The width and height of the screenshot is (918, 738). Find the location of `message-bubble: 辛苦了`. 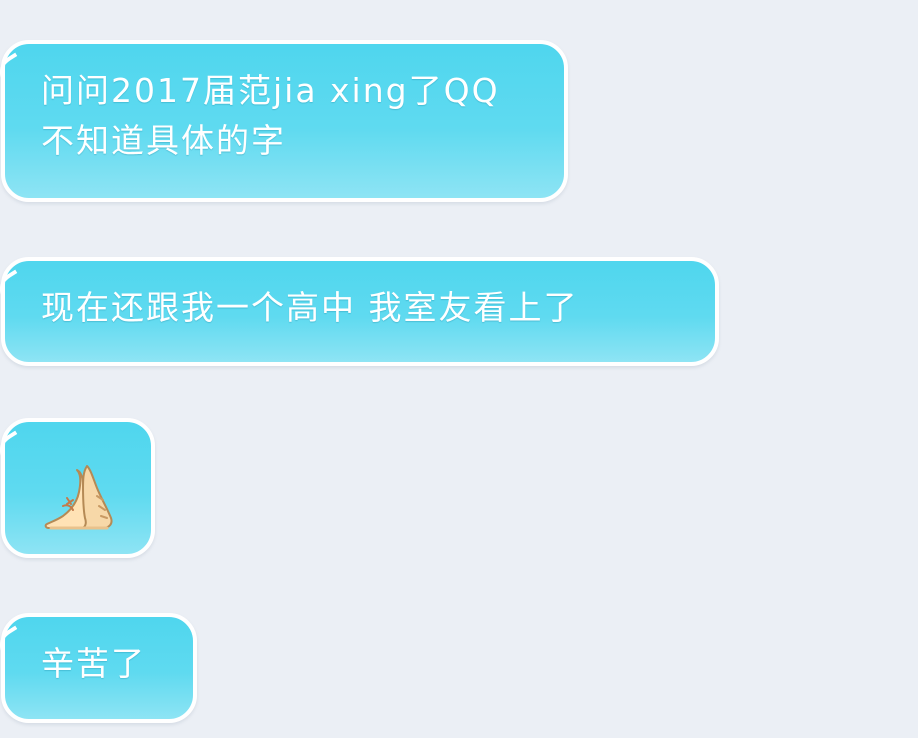

message-bubble: 辛苦了 is located at coordinates (99, 668).